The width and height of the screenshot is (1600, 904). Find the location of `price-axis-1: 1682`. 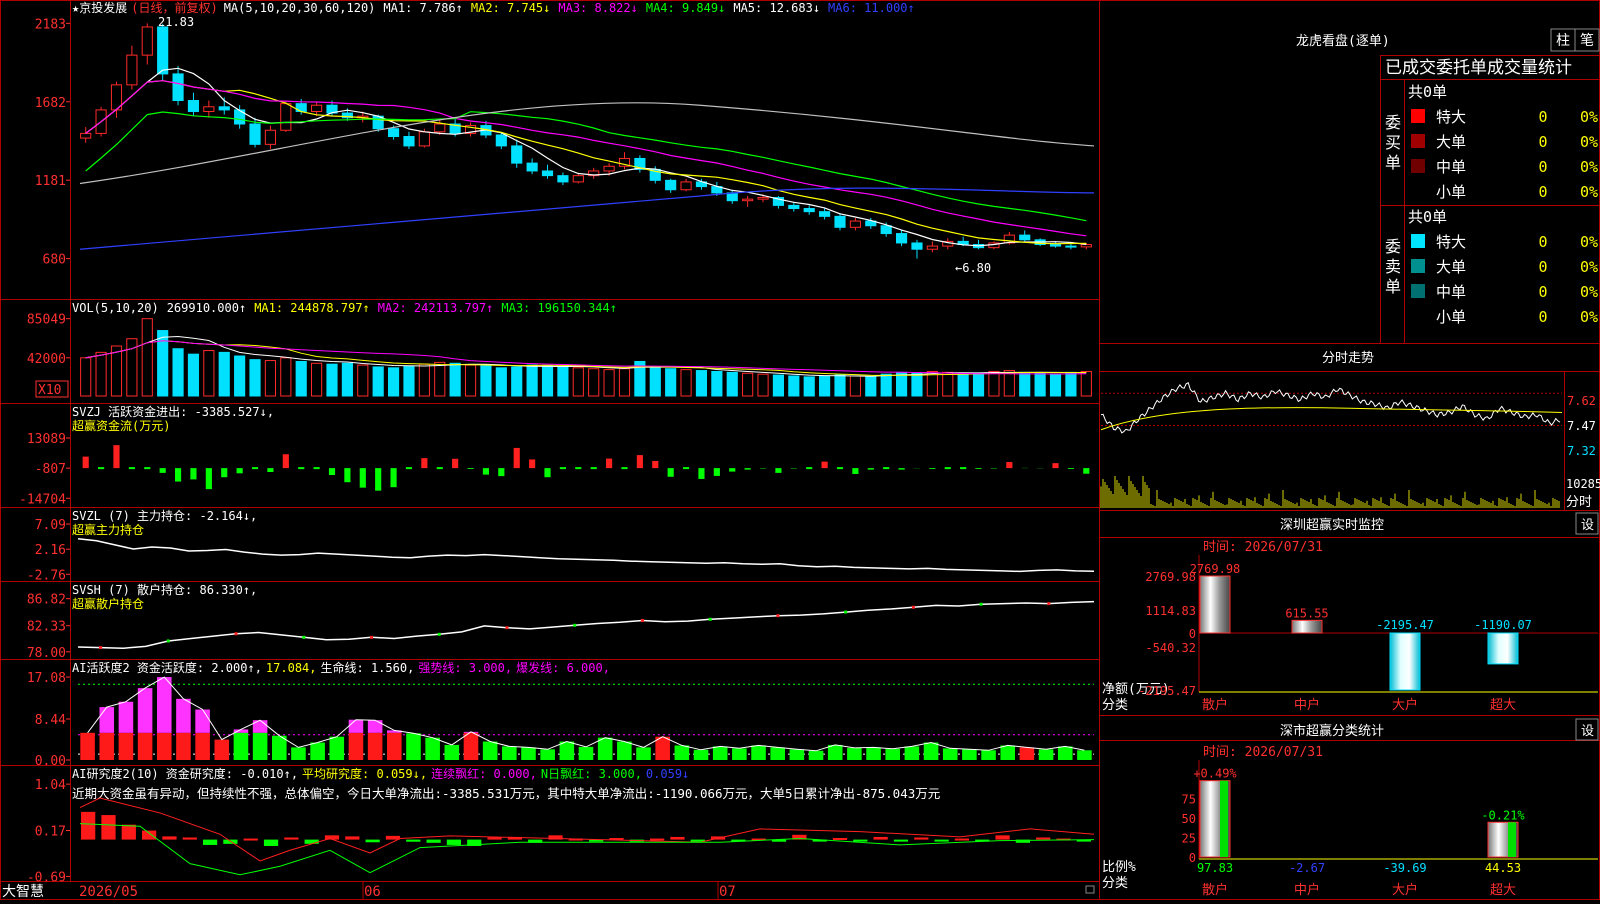

price-axis-1: 1682 is located at coordinates (50, 103).